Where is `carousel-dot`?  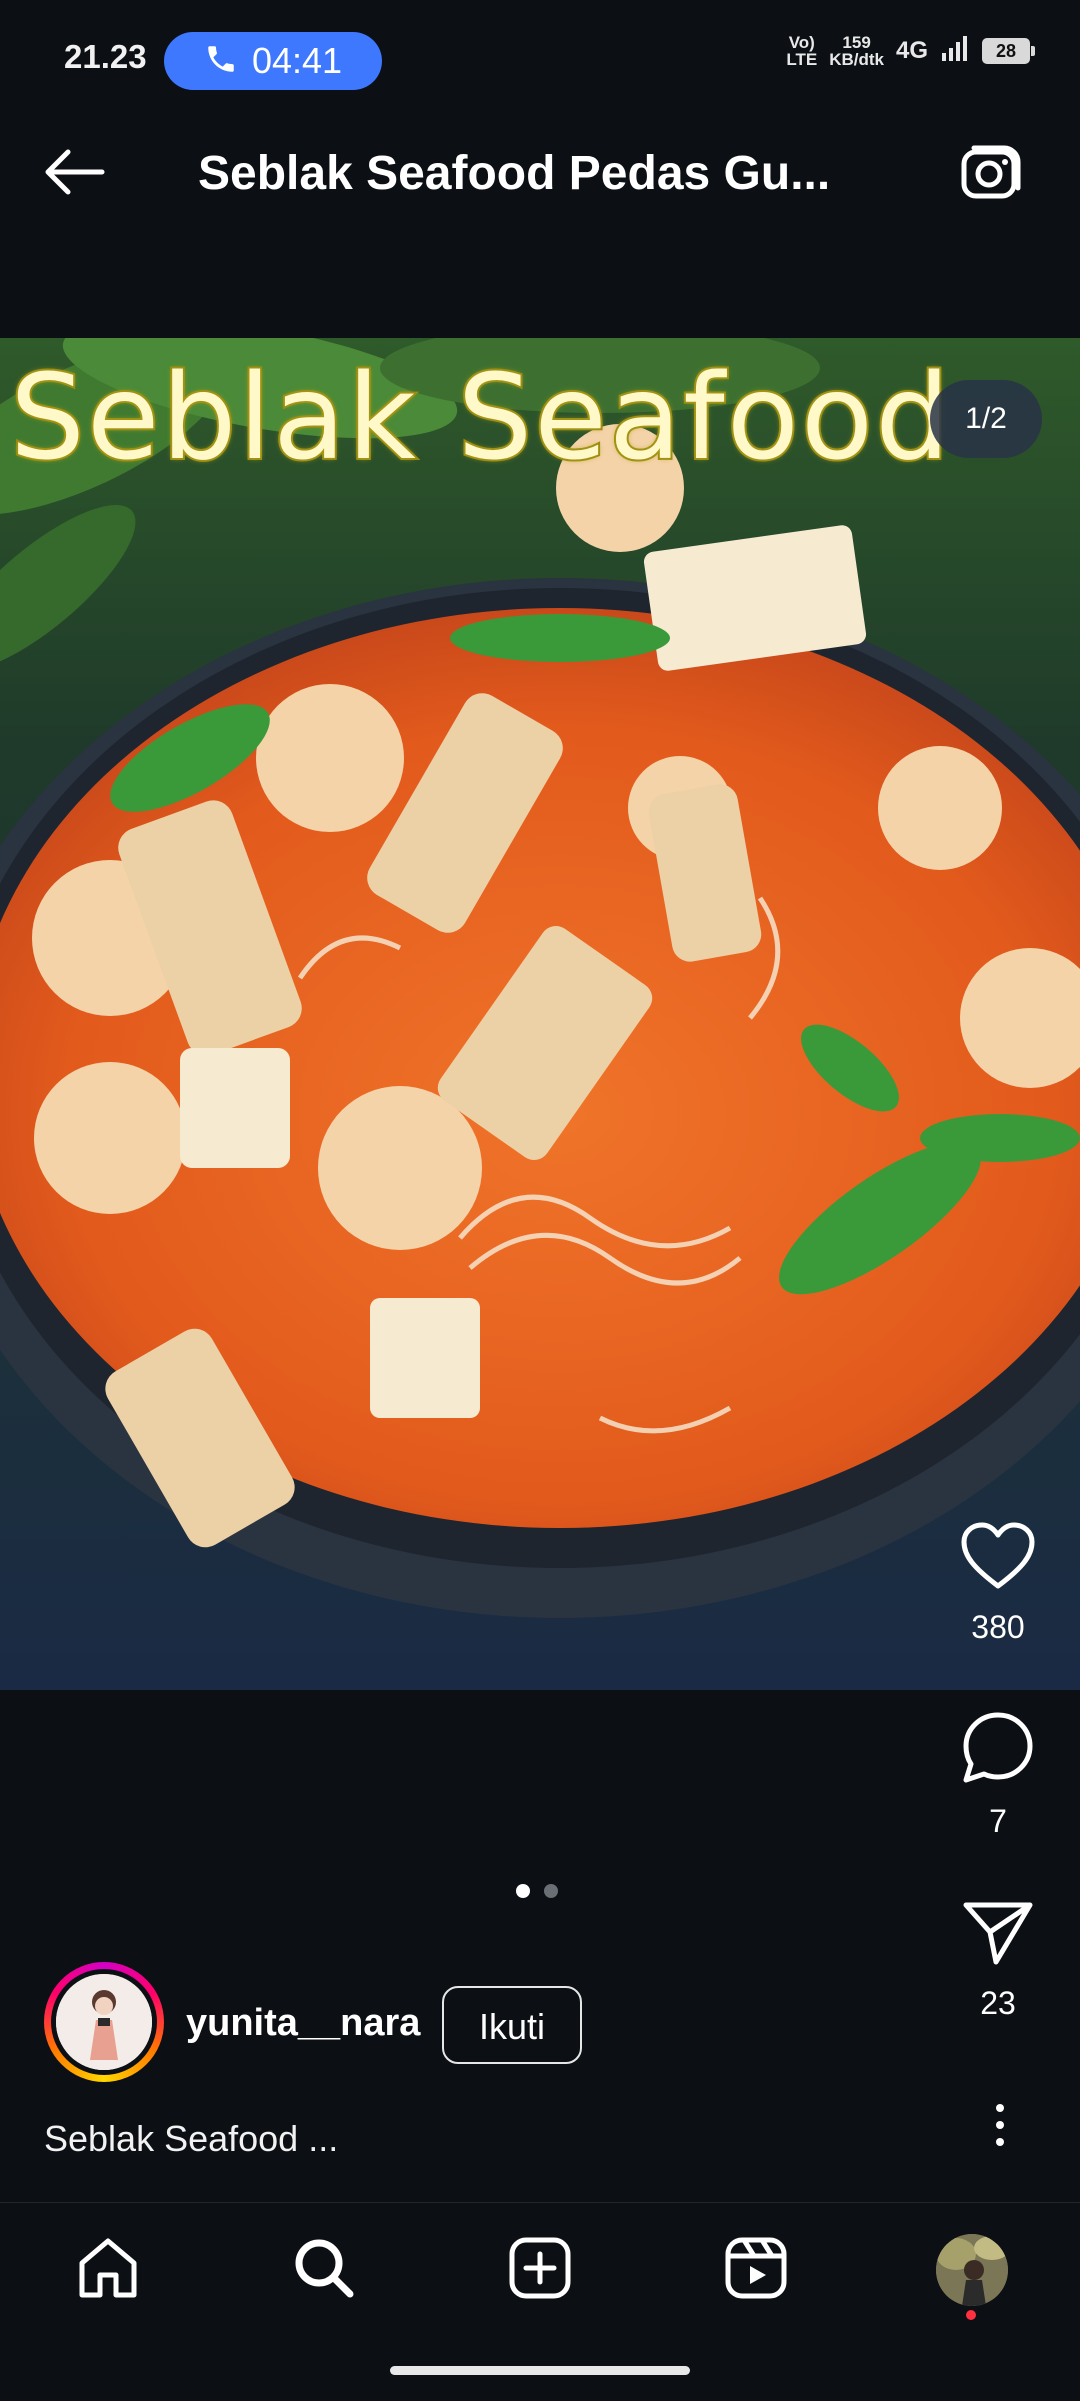 carousel-dot is located at coordinates (551, 1891).